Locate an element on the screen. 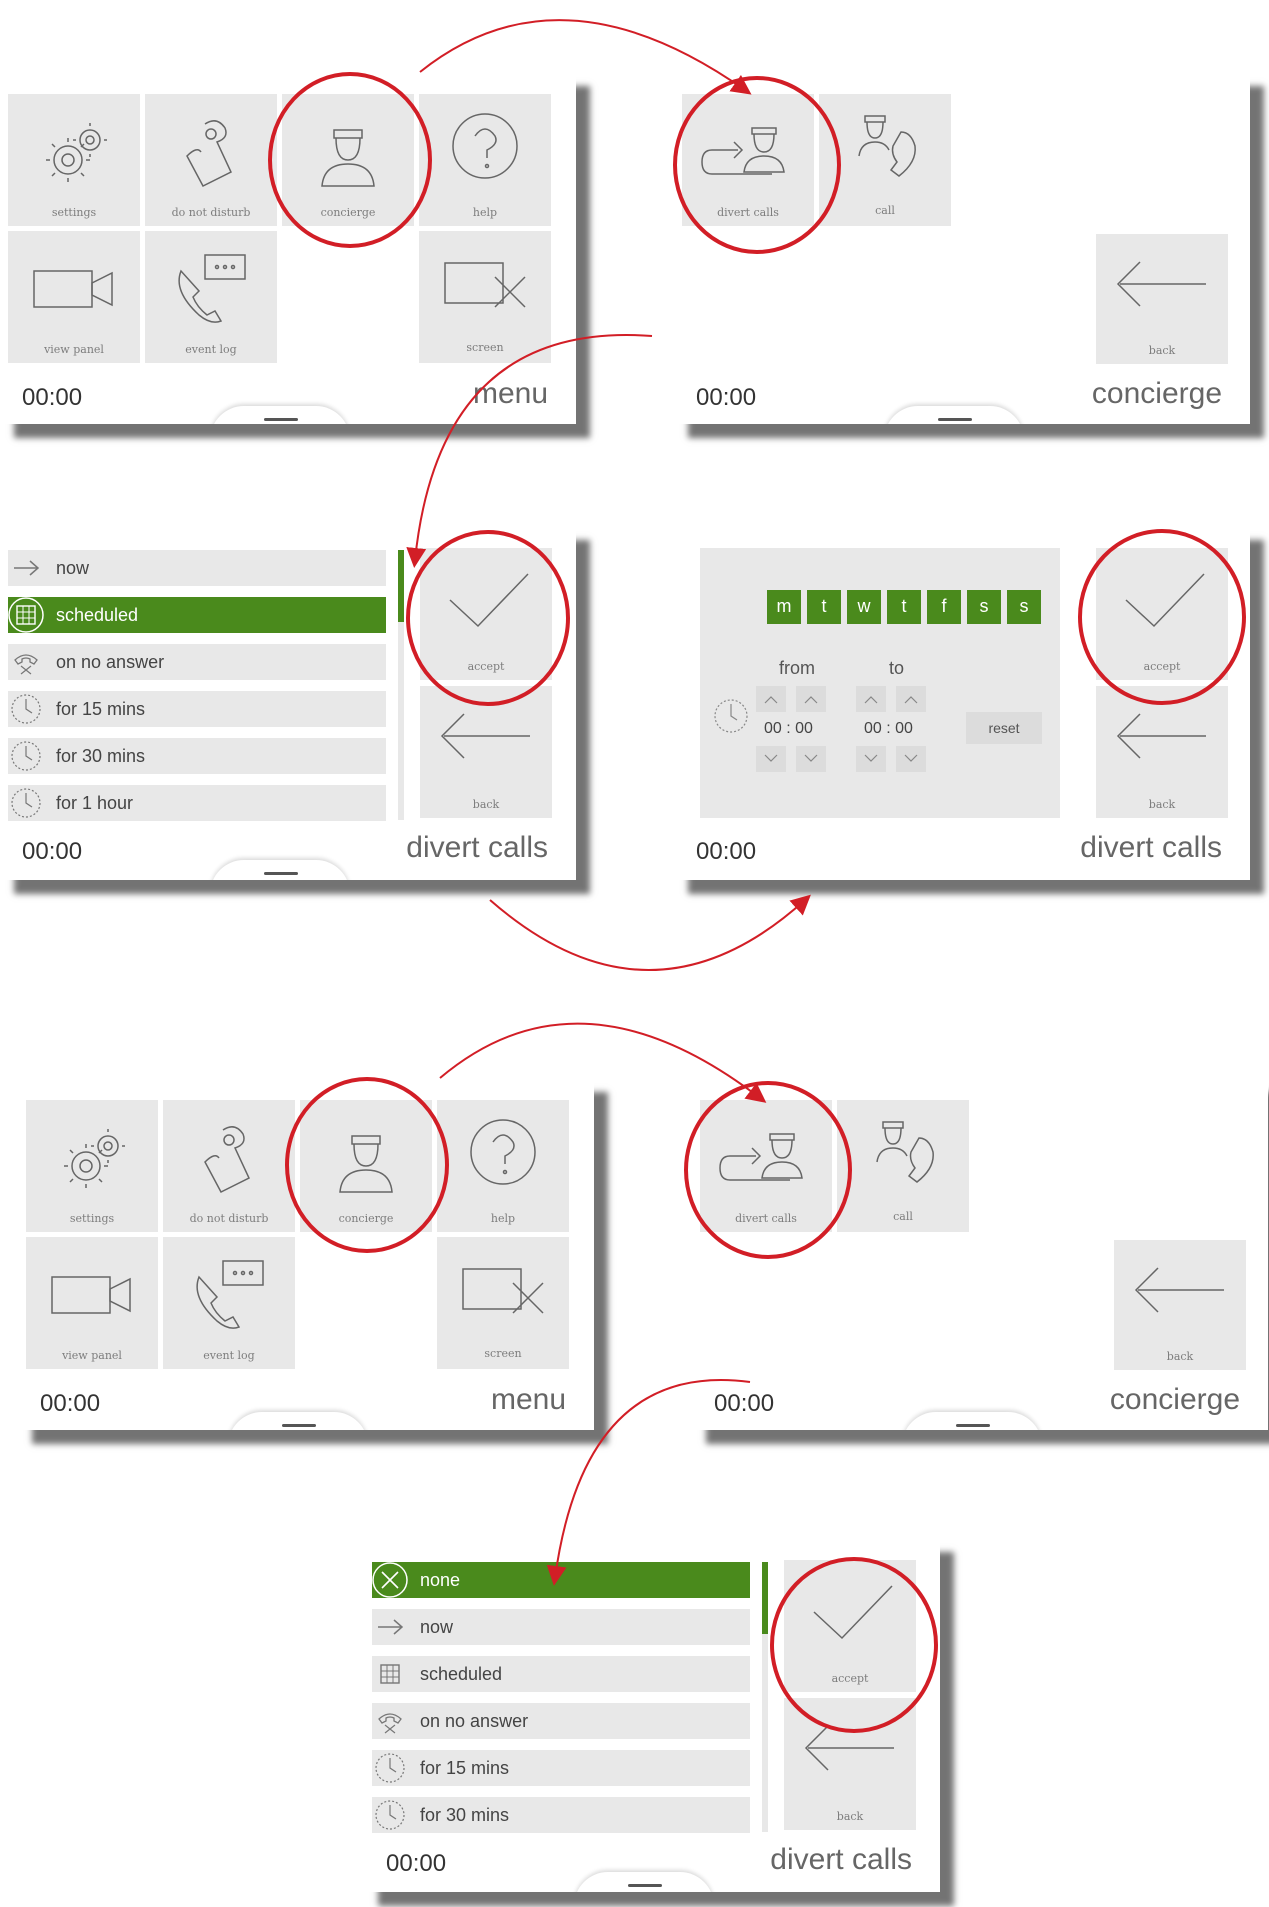 Image resolution: width=1269 pixels, height=1907 pixels. page-title: concierge is located at coordinates (1156, 393).